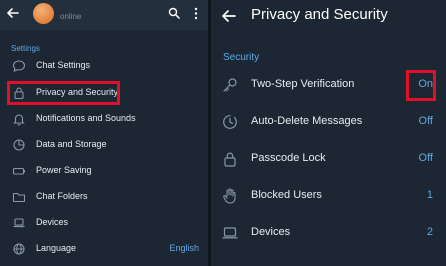 This screenshot has height=266, width=446. What do you see at coordinates (63, 65) in the screenshot?
I see `settings-item-label: Chat Settings` at bounding box center [63, 65].